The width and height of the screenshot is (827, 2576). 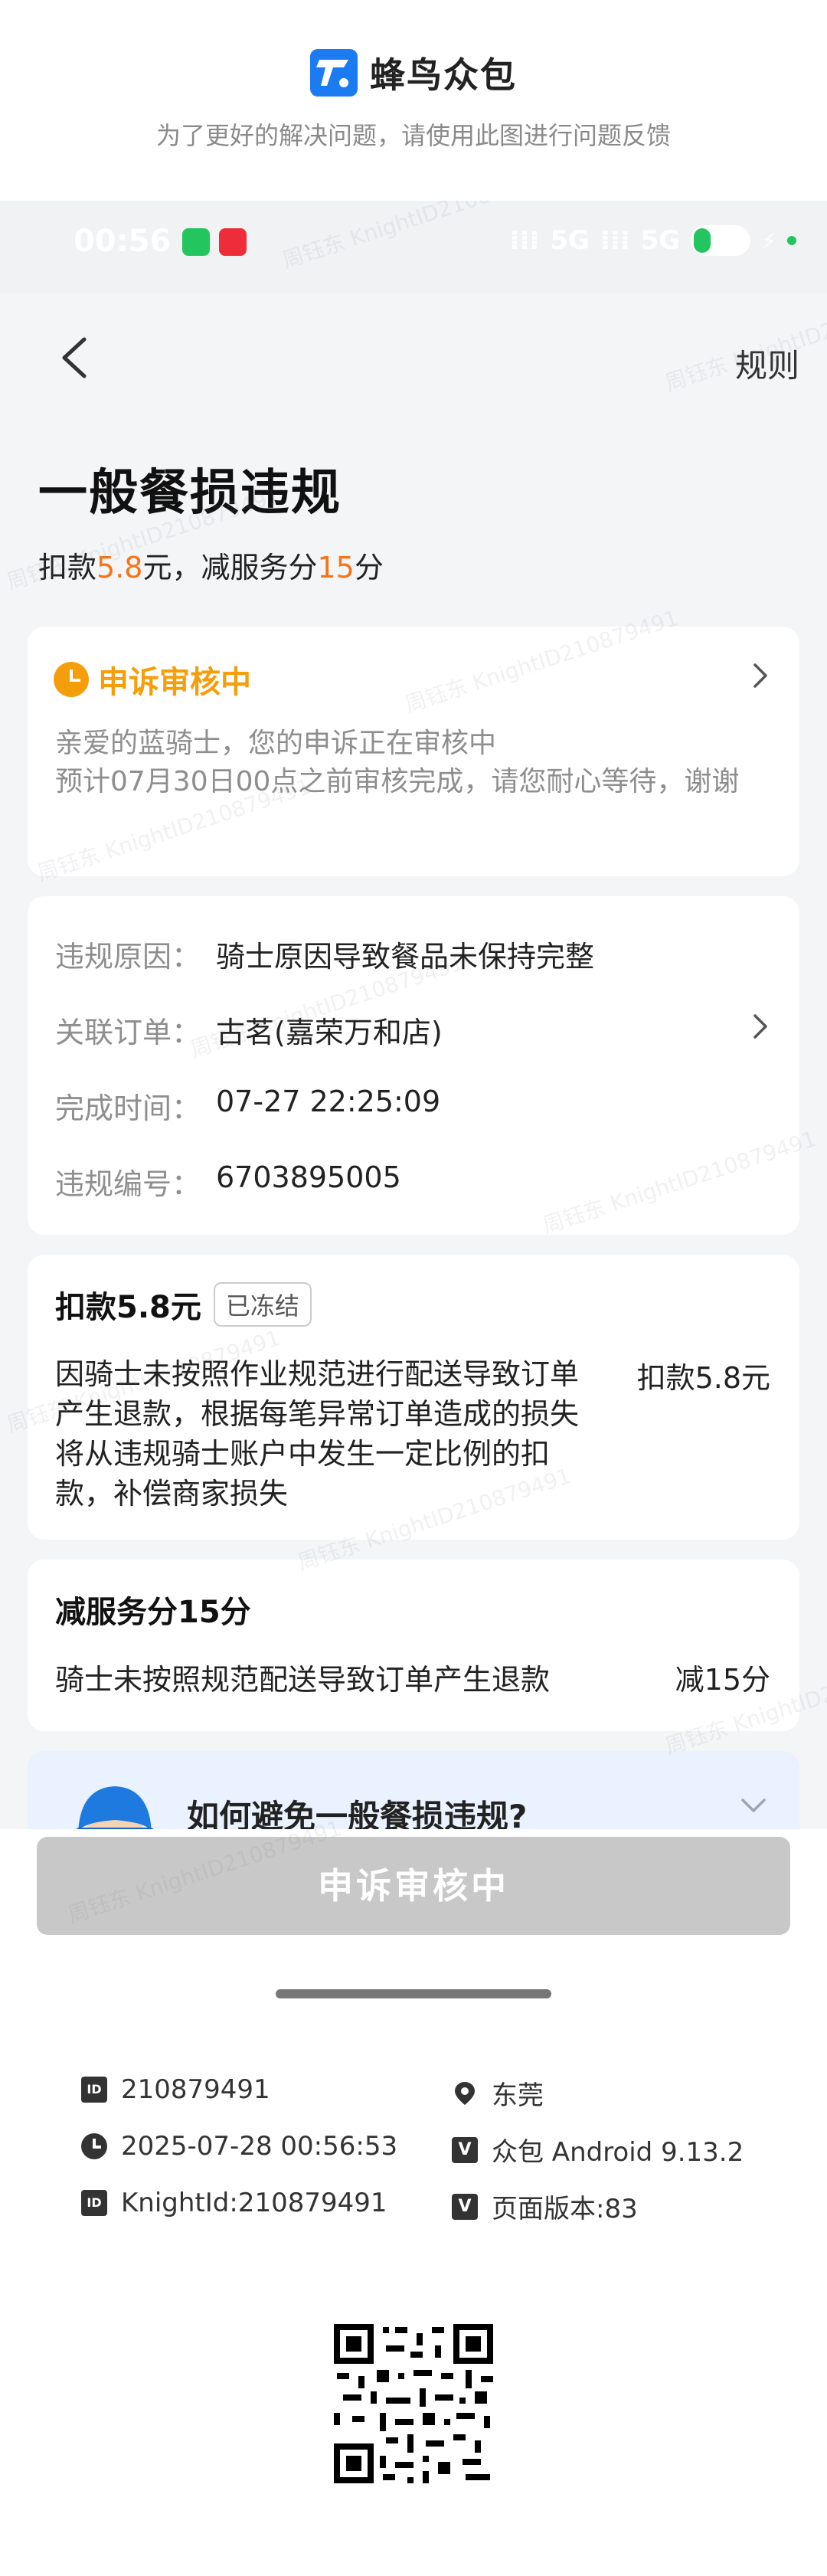 I want to click on appeal-header: 申诉审核中, so click(x=152, y=679).